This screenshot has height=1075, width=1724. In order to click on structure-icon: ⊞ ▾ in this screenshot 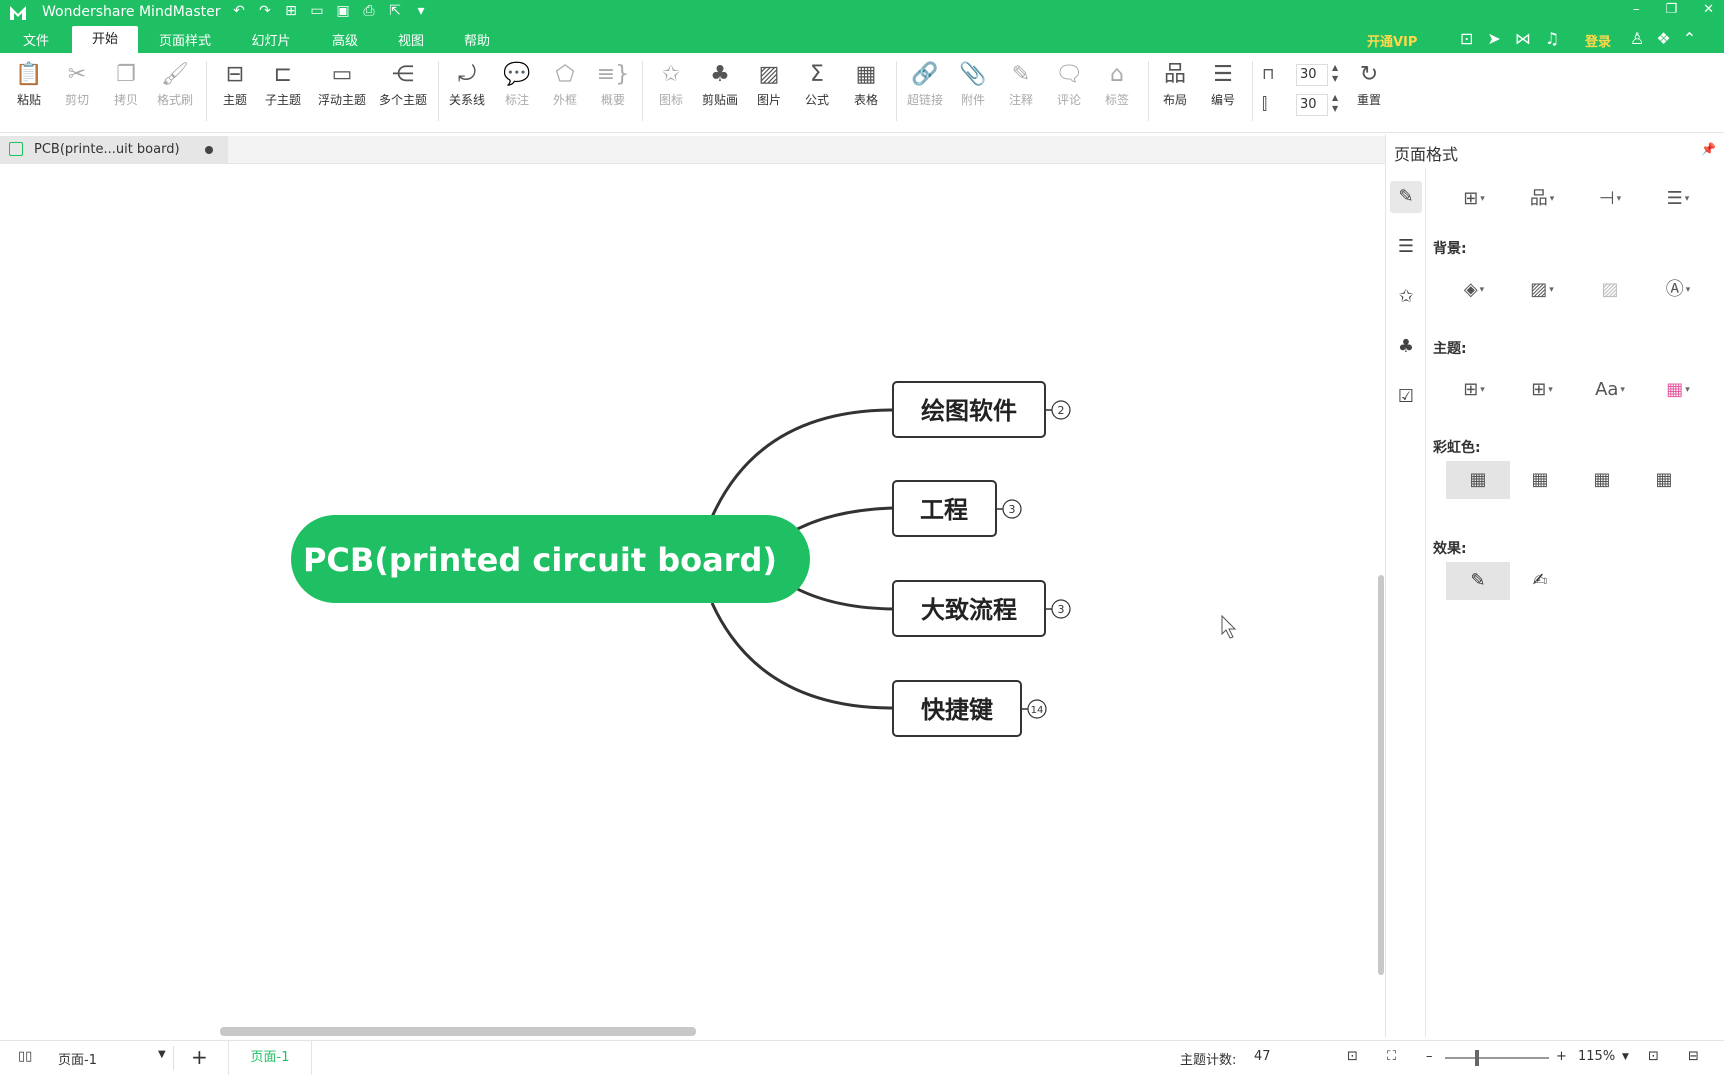, I will do `click(1474, 199)`.